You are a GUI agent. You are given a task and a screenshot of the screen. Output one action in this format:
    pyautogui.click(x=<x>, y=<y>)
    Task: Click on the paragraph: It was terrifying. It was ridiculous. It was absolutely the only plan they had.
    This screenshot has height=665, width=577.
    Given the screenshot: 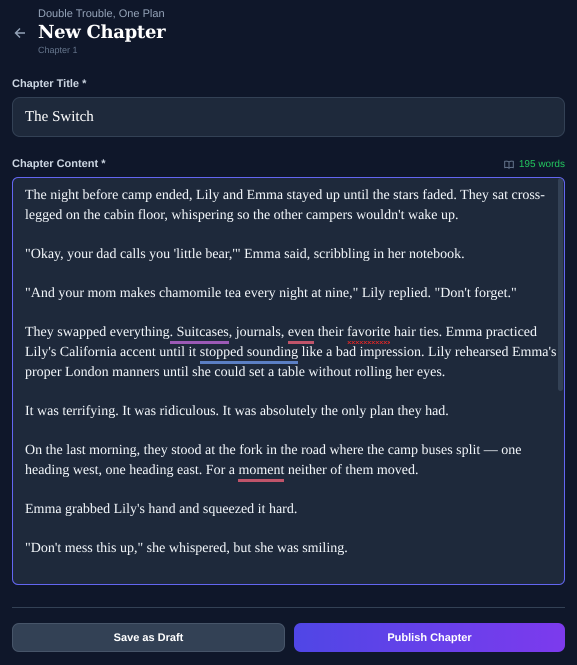 What is the action you would take?
    pyautogui.click(x=237, y=412)
    